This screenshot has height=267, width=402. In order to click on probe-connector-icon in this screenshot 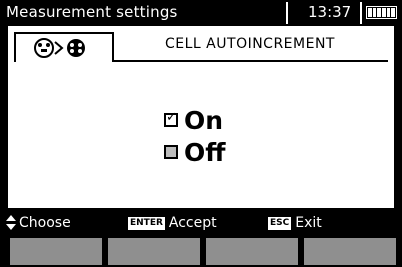, I will do `click(59, 48)`.